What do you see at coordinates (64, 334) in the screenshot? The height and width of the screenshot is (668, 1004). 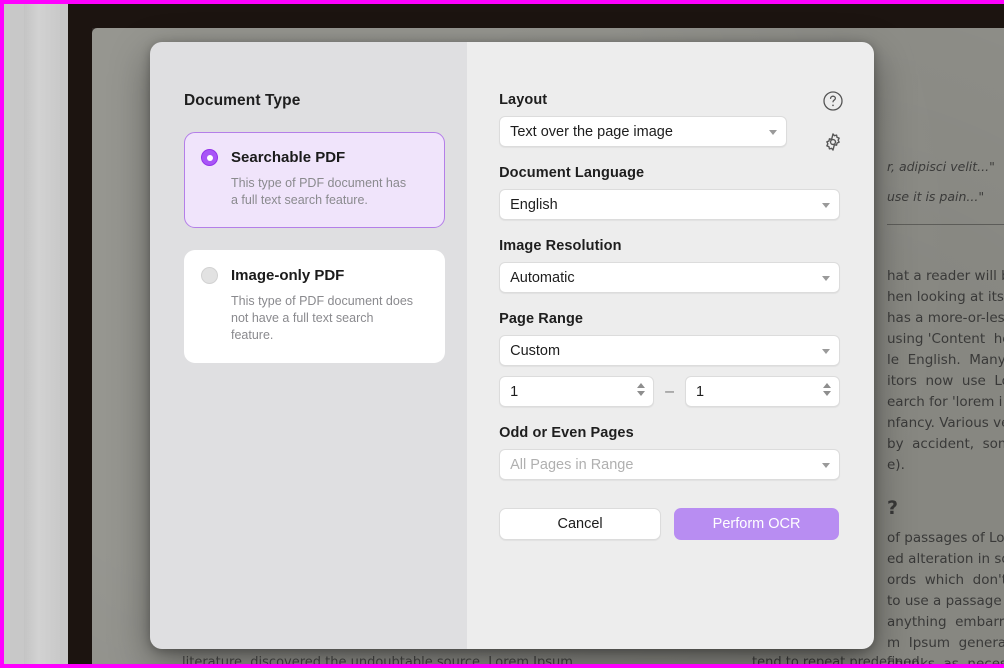 I see `viewer-gutter` at bounding box center [64, 334].